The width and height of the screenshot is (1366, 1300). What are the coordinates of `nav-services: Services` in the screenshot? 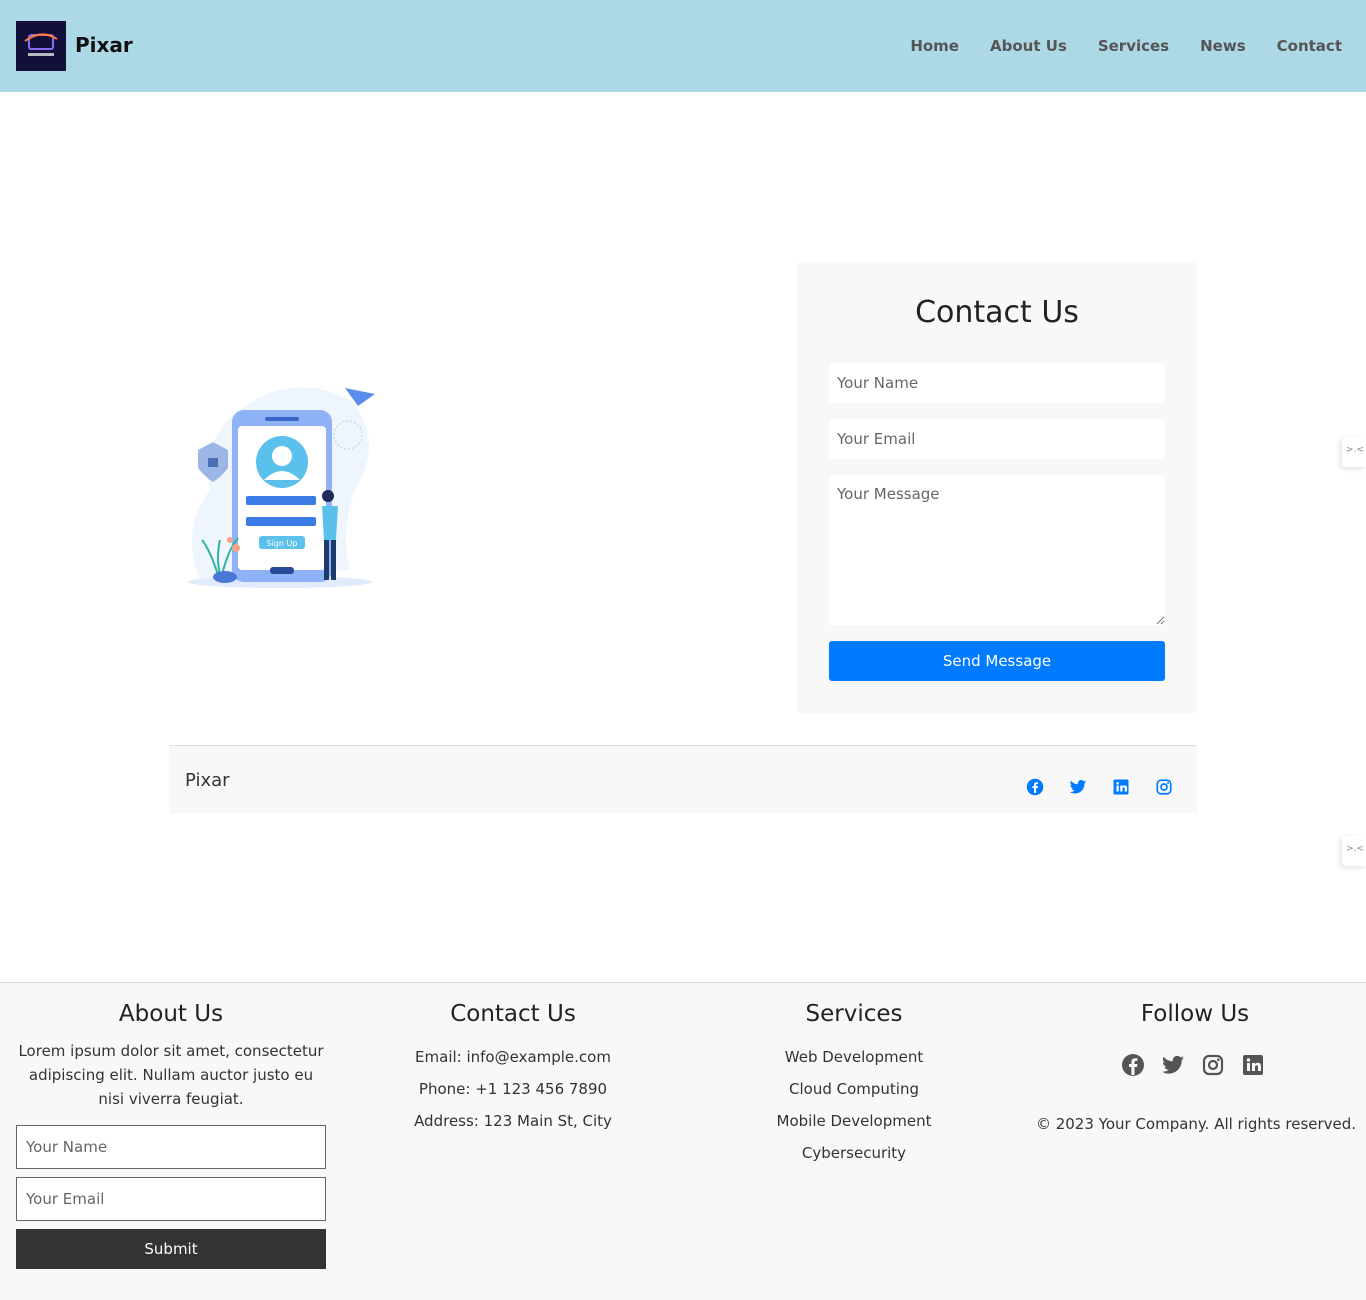 It's located at (1133, 46).